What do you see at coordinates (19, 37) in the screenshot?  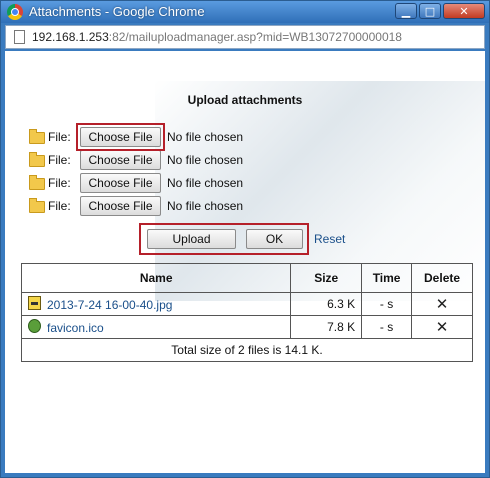 I see `page-icon` at bounding box center [19, 37].